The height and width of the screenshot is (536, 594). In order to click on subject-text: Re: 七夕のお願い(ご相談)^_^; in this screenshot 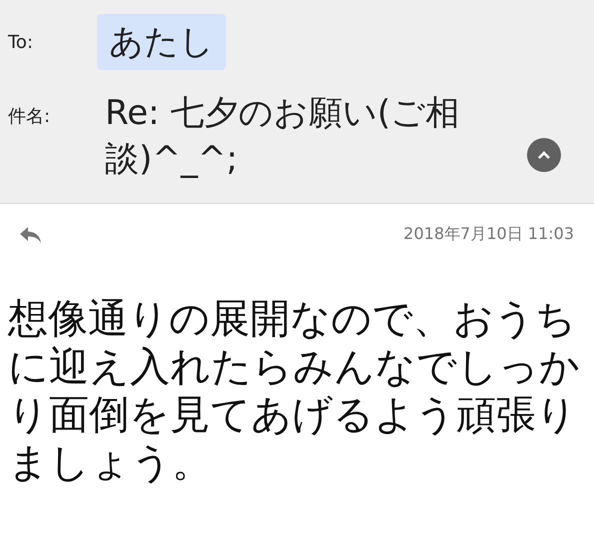, I will do `click(283, 136)`.